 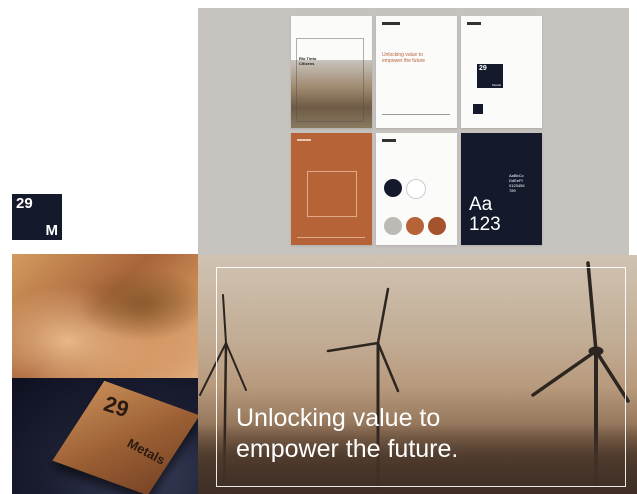 I want to click on text-page-title: Unlocking value to empower the future, so click(x=404, y=58).